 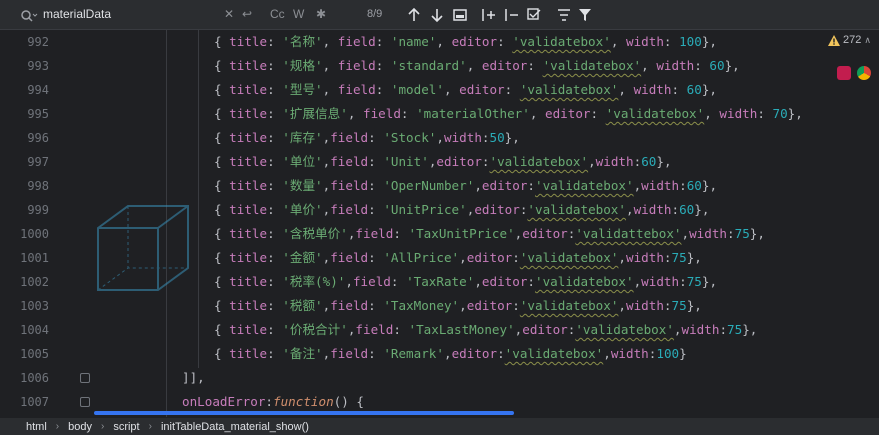 What do you see at coordinates (229, 14) in the screenshot?
I see `clear-search-icon: ✕` at bounding box center [229, 14].